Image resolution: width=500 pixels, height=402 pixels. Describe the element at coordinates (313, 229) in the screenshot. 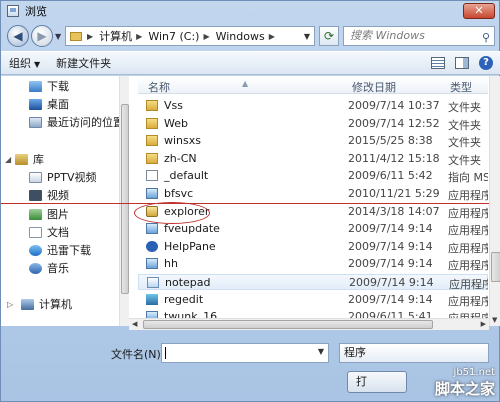

I see `file-row-fveupdate: fveupdate 2009/7/14 9:14 应用程序` at that location.